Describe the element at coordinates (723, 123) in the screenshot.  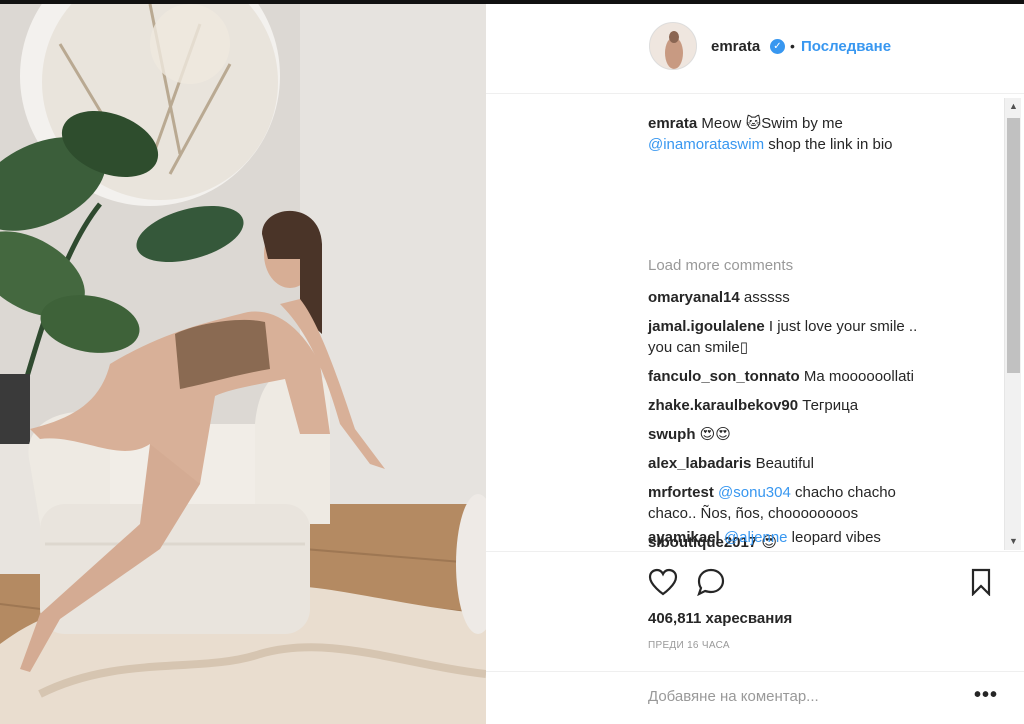
I see `caption-text: Meow` at that location.